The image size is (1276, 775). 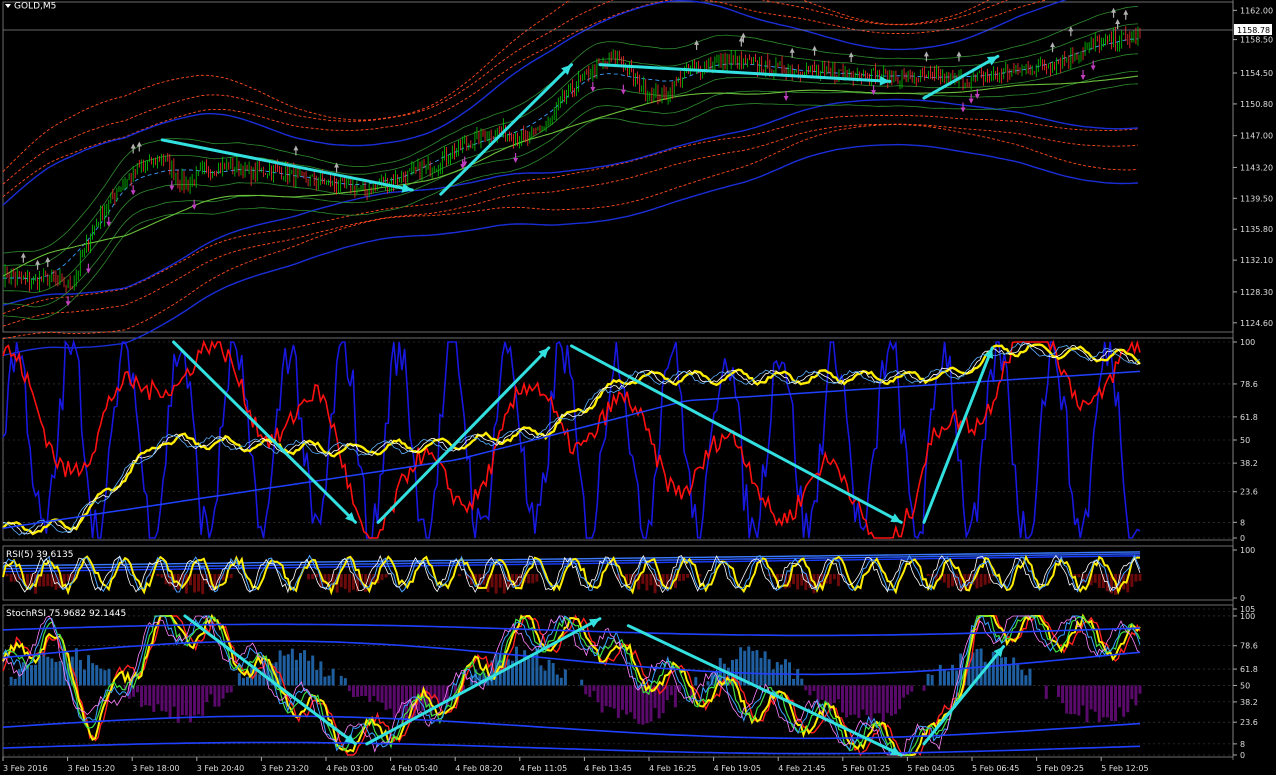 I want to click on rsi-tick-label: 100, so click(x=1247, y=550).